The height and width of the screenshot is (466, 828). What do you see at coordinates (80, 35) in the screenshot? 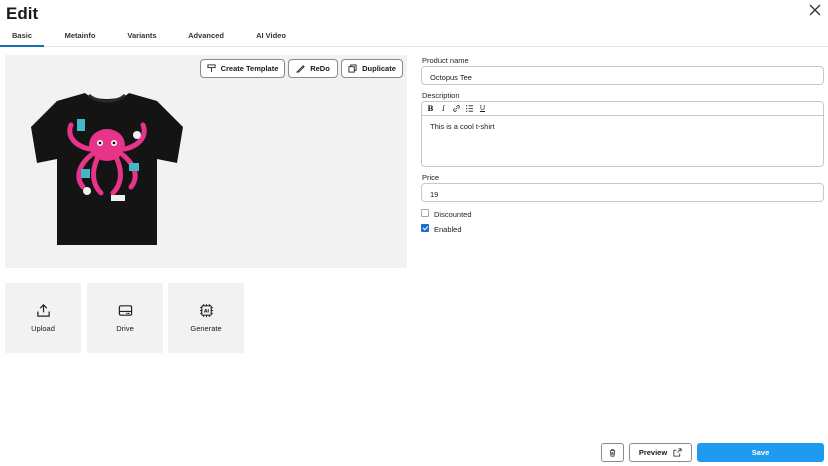
I see `tab-metainfo: Metainfo` at bounding box center [80, 35].